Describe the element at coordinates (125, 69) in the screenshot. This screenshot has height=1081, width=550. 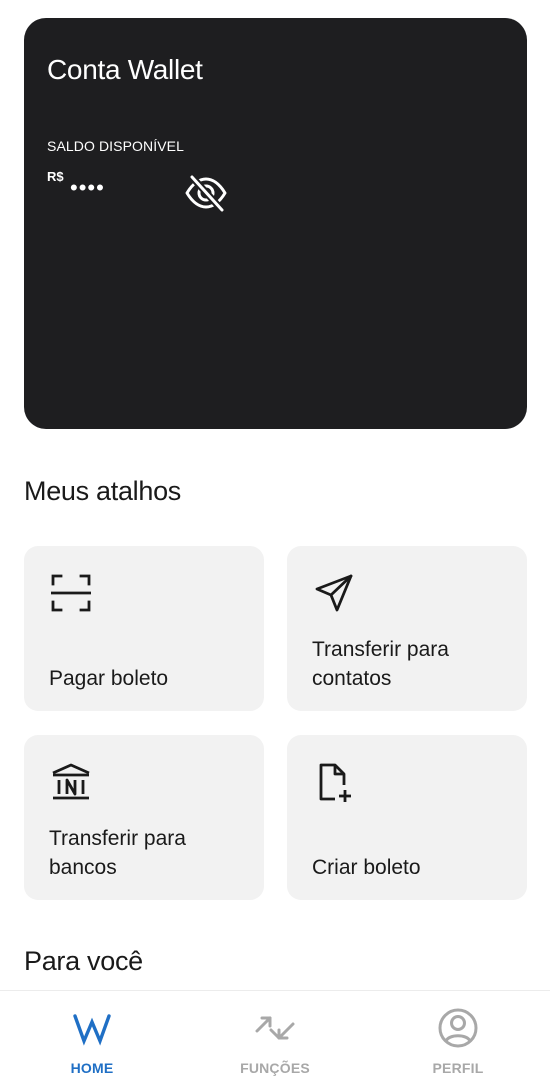
I see `wallet-card-title: Conta Wallet` at that location.